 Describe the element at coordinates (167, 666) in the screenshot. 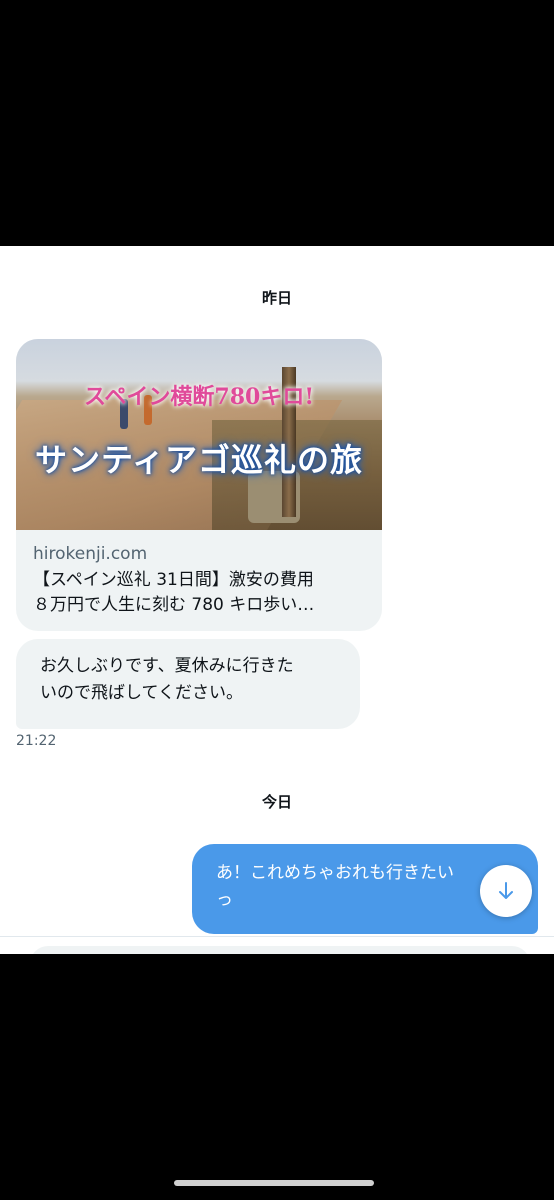

I see `message-line: お久しぶりです、夏休みに行きた` at that location.